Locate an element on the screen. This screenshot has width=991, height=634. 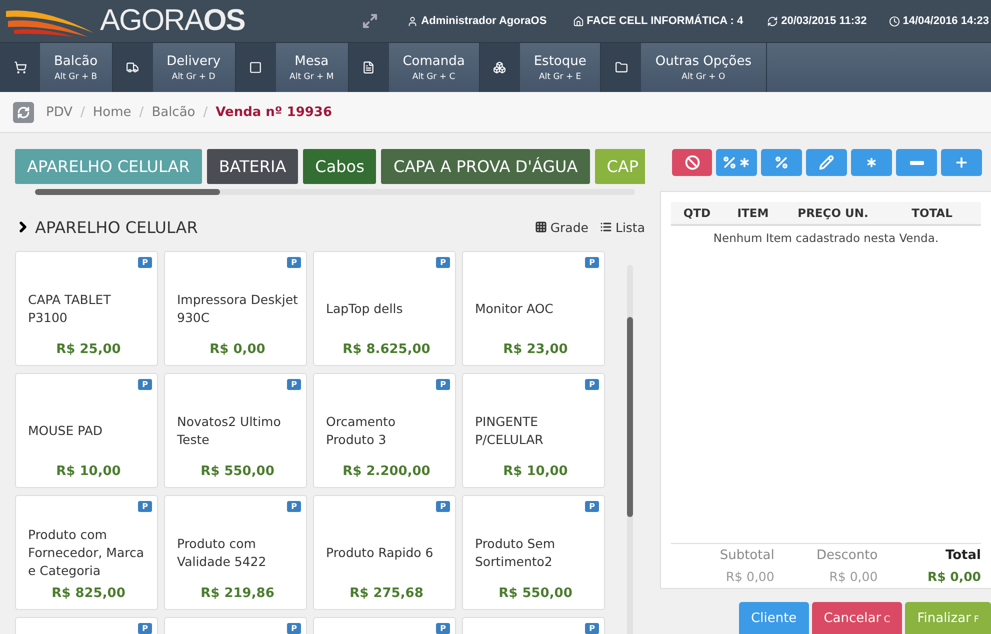
fullscreen-icon is located at coordinates (370, 21).